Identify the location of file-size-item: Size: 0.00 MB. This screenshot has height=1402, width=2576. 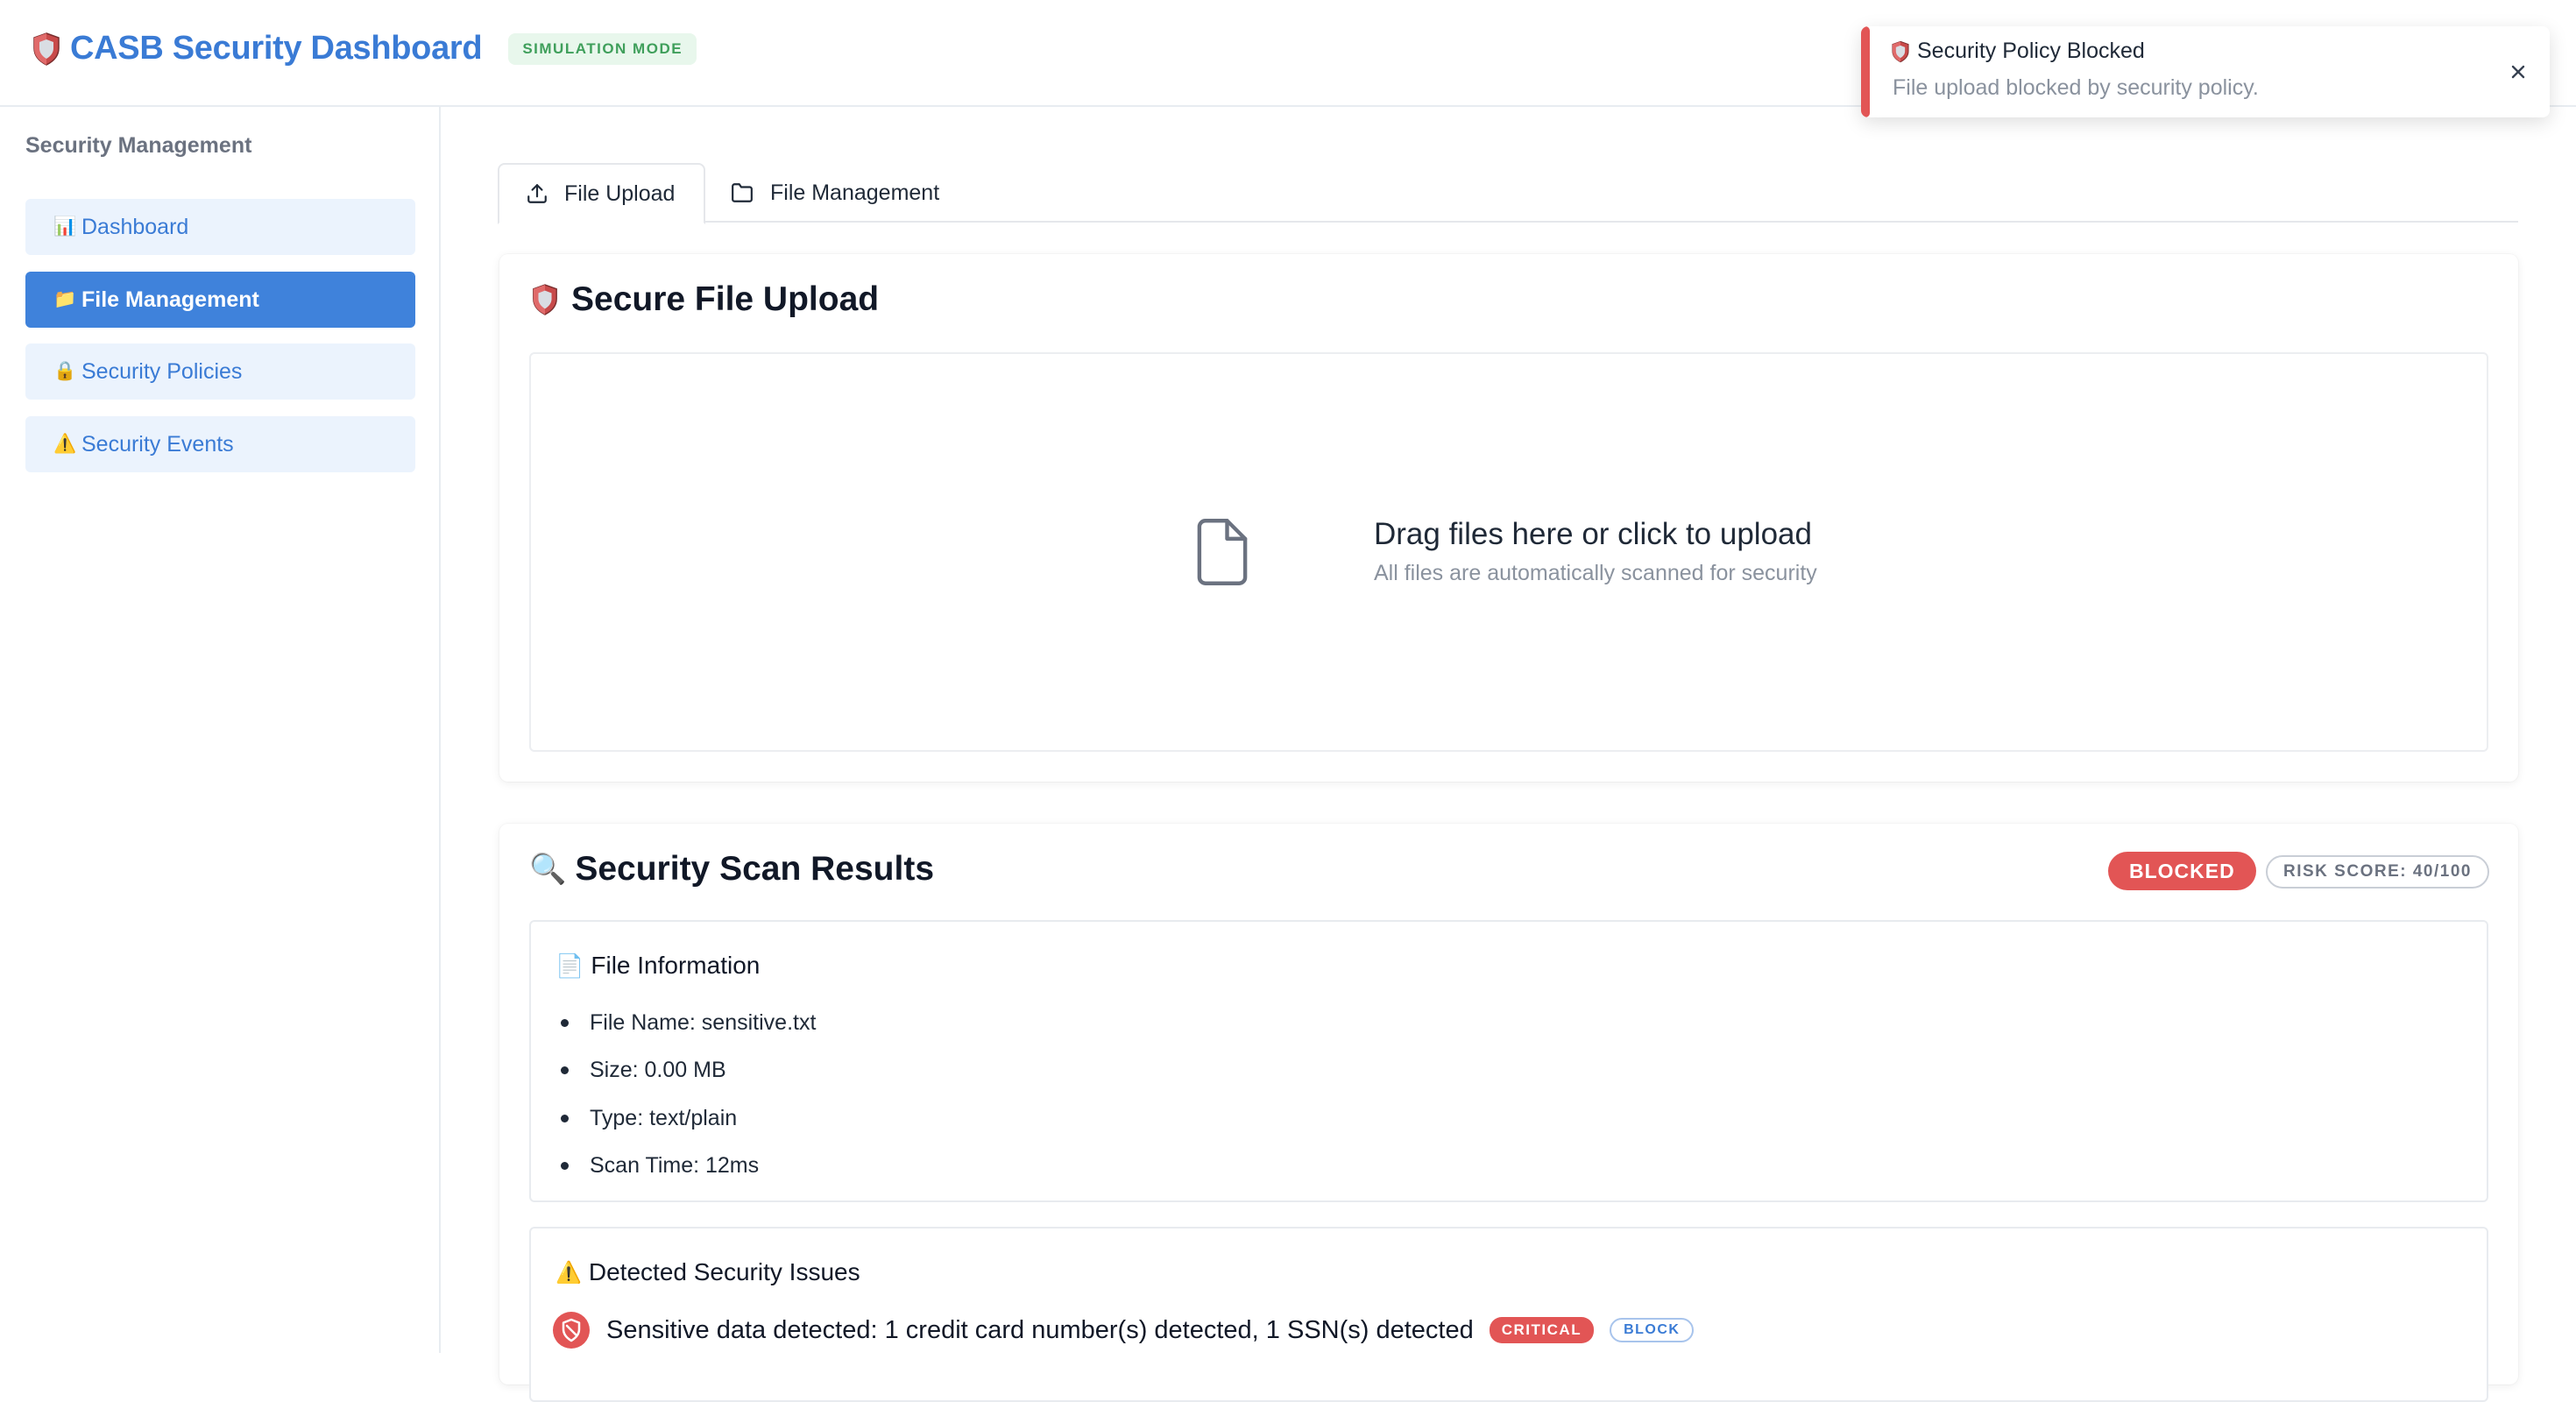
(688, 1071).